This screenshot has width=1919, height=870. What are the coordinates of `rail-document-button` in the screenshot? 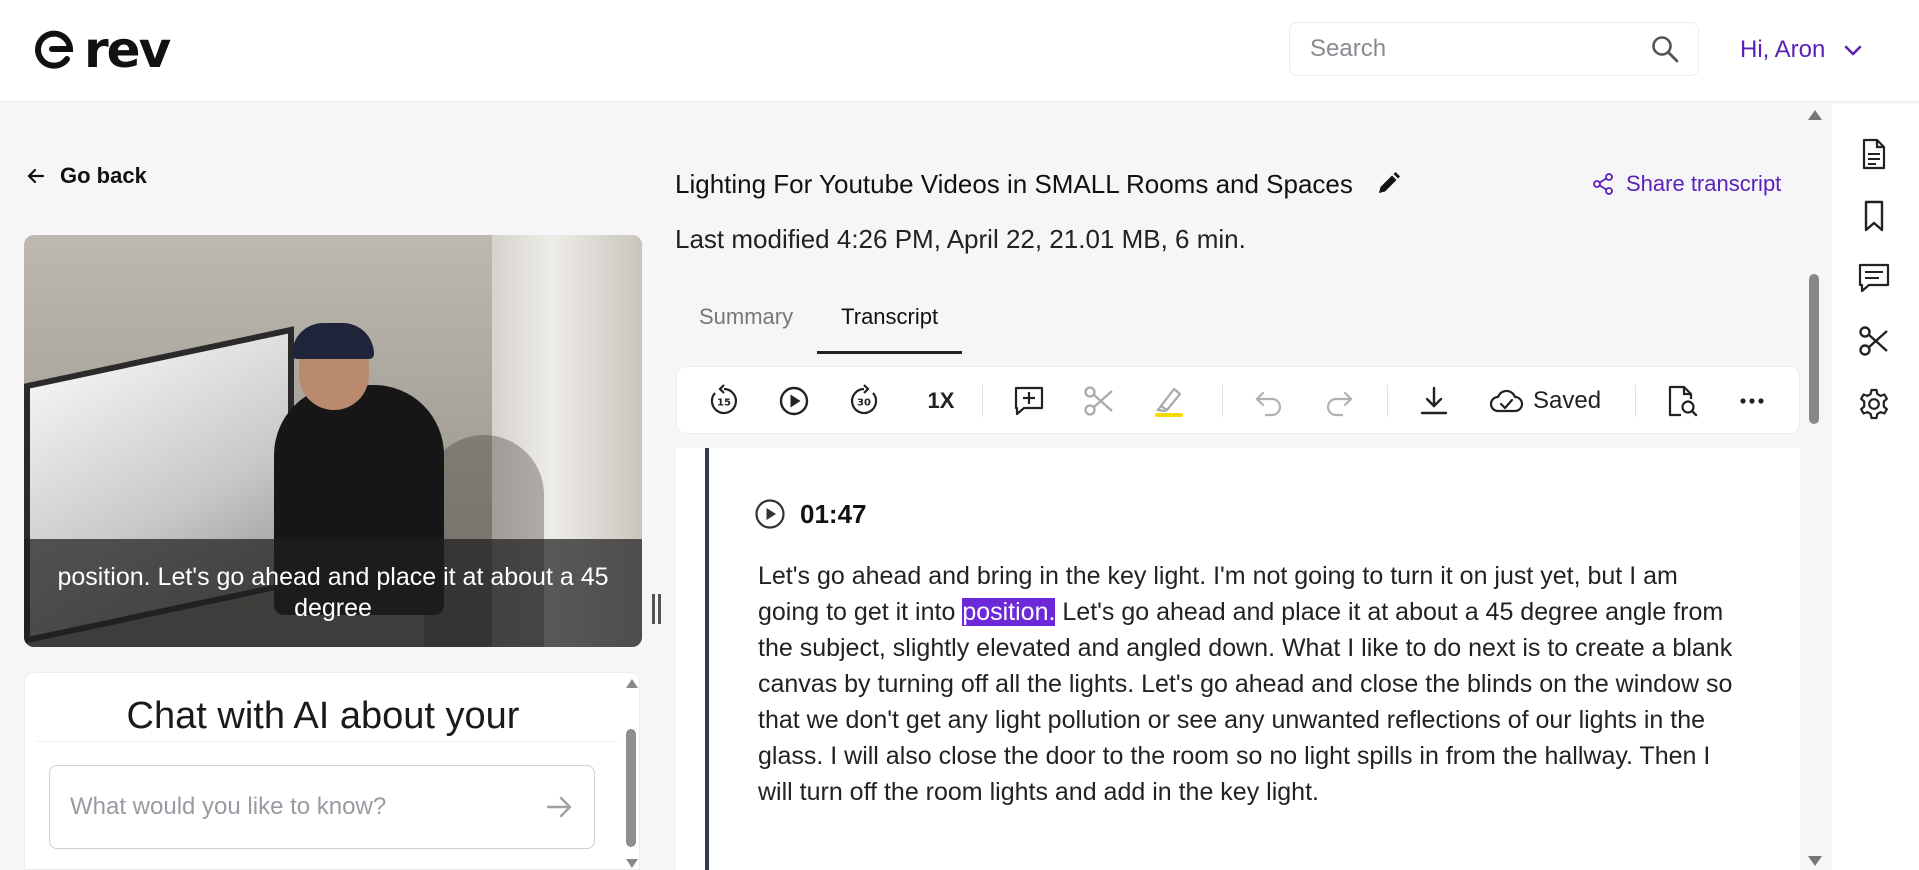 It's located at (1874, 154).